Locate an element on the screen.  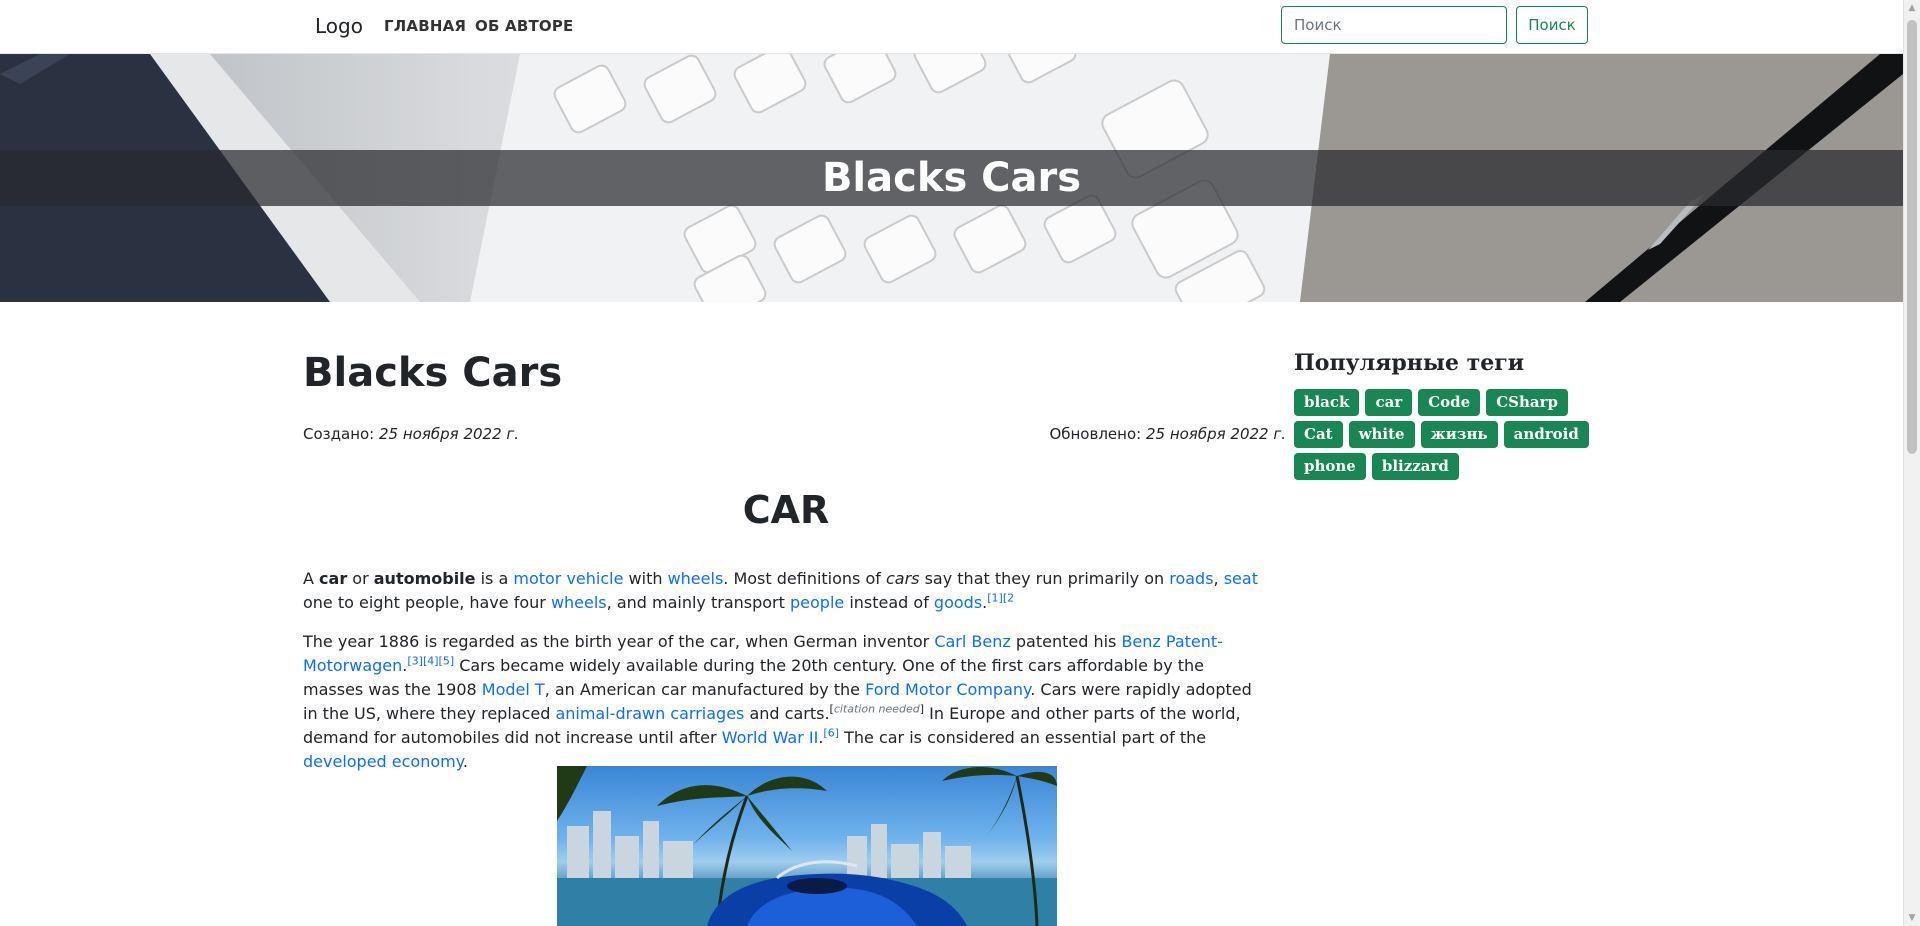
scroll-up-arrow-icon: ▲ is located at coordinates (1912, 8).